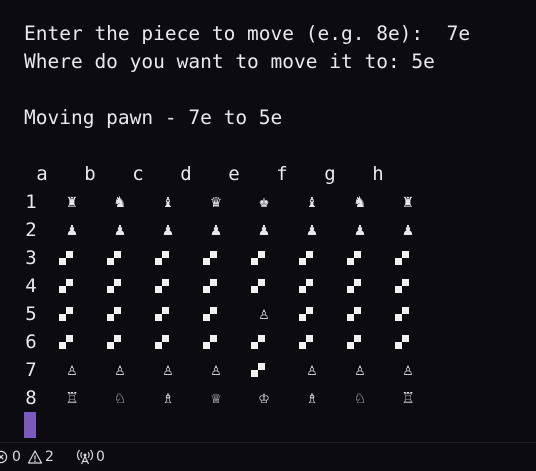 The width and height of the screenshot is (536, 471). Describe the element at coordinates (30, 425) in the screenshot. I see `terminal-cursor` at that location.